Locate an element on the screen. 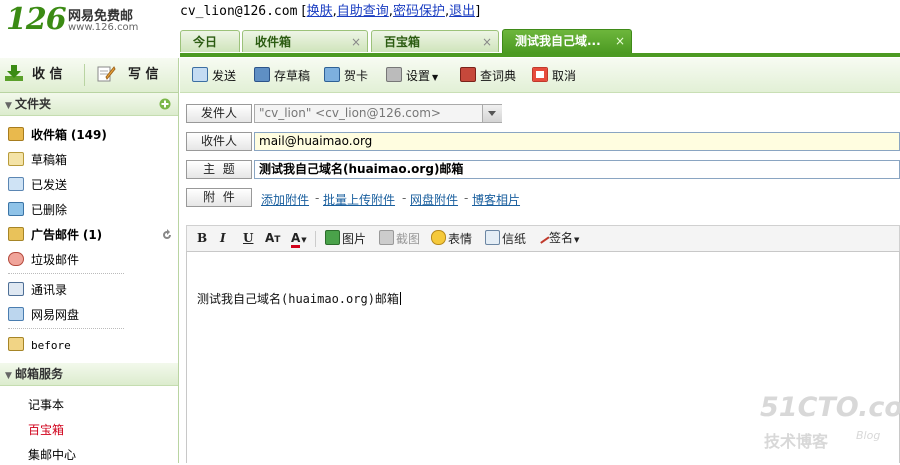 This screenshot has width=900, height=465. screenshot-button: 截图 is located at coordinates (399, 238).